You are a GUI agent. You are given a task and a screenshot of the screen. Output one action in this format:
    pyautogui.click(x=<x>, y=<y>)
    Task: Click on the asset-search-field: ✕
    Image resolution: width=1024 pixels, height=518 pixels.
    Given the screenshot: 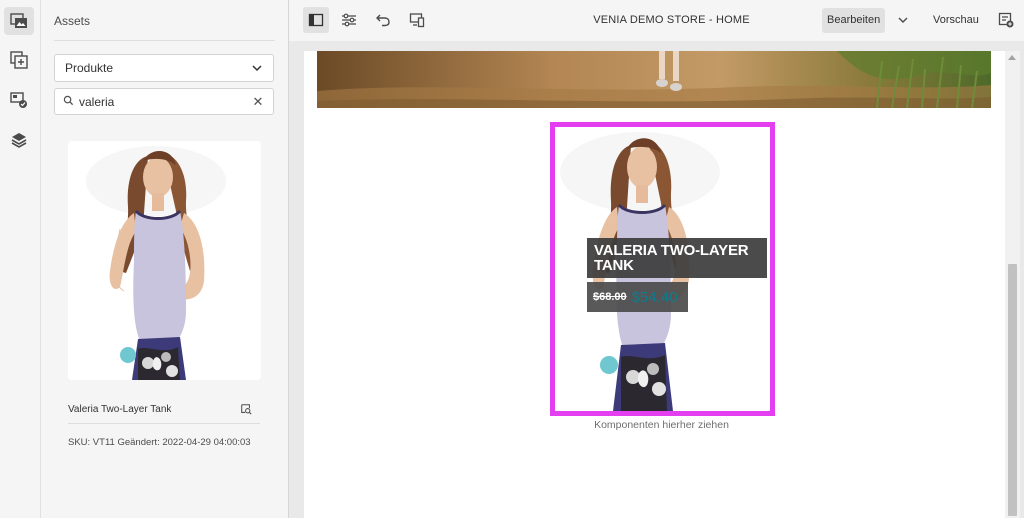 What is the action you would take?
    pyautogui.click(x=164, y=101)
    